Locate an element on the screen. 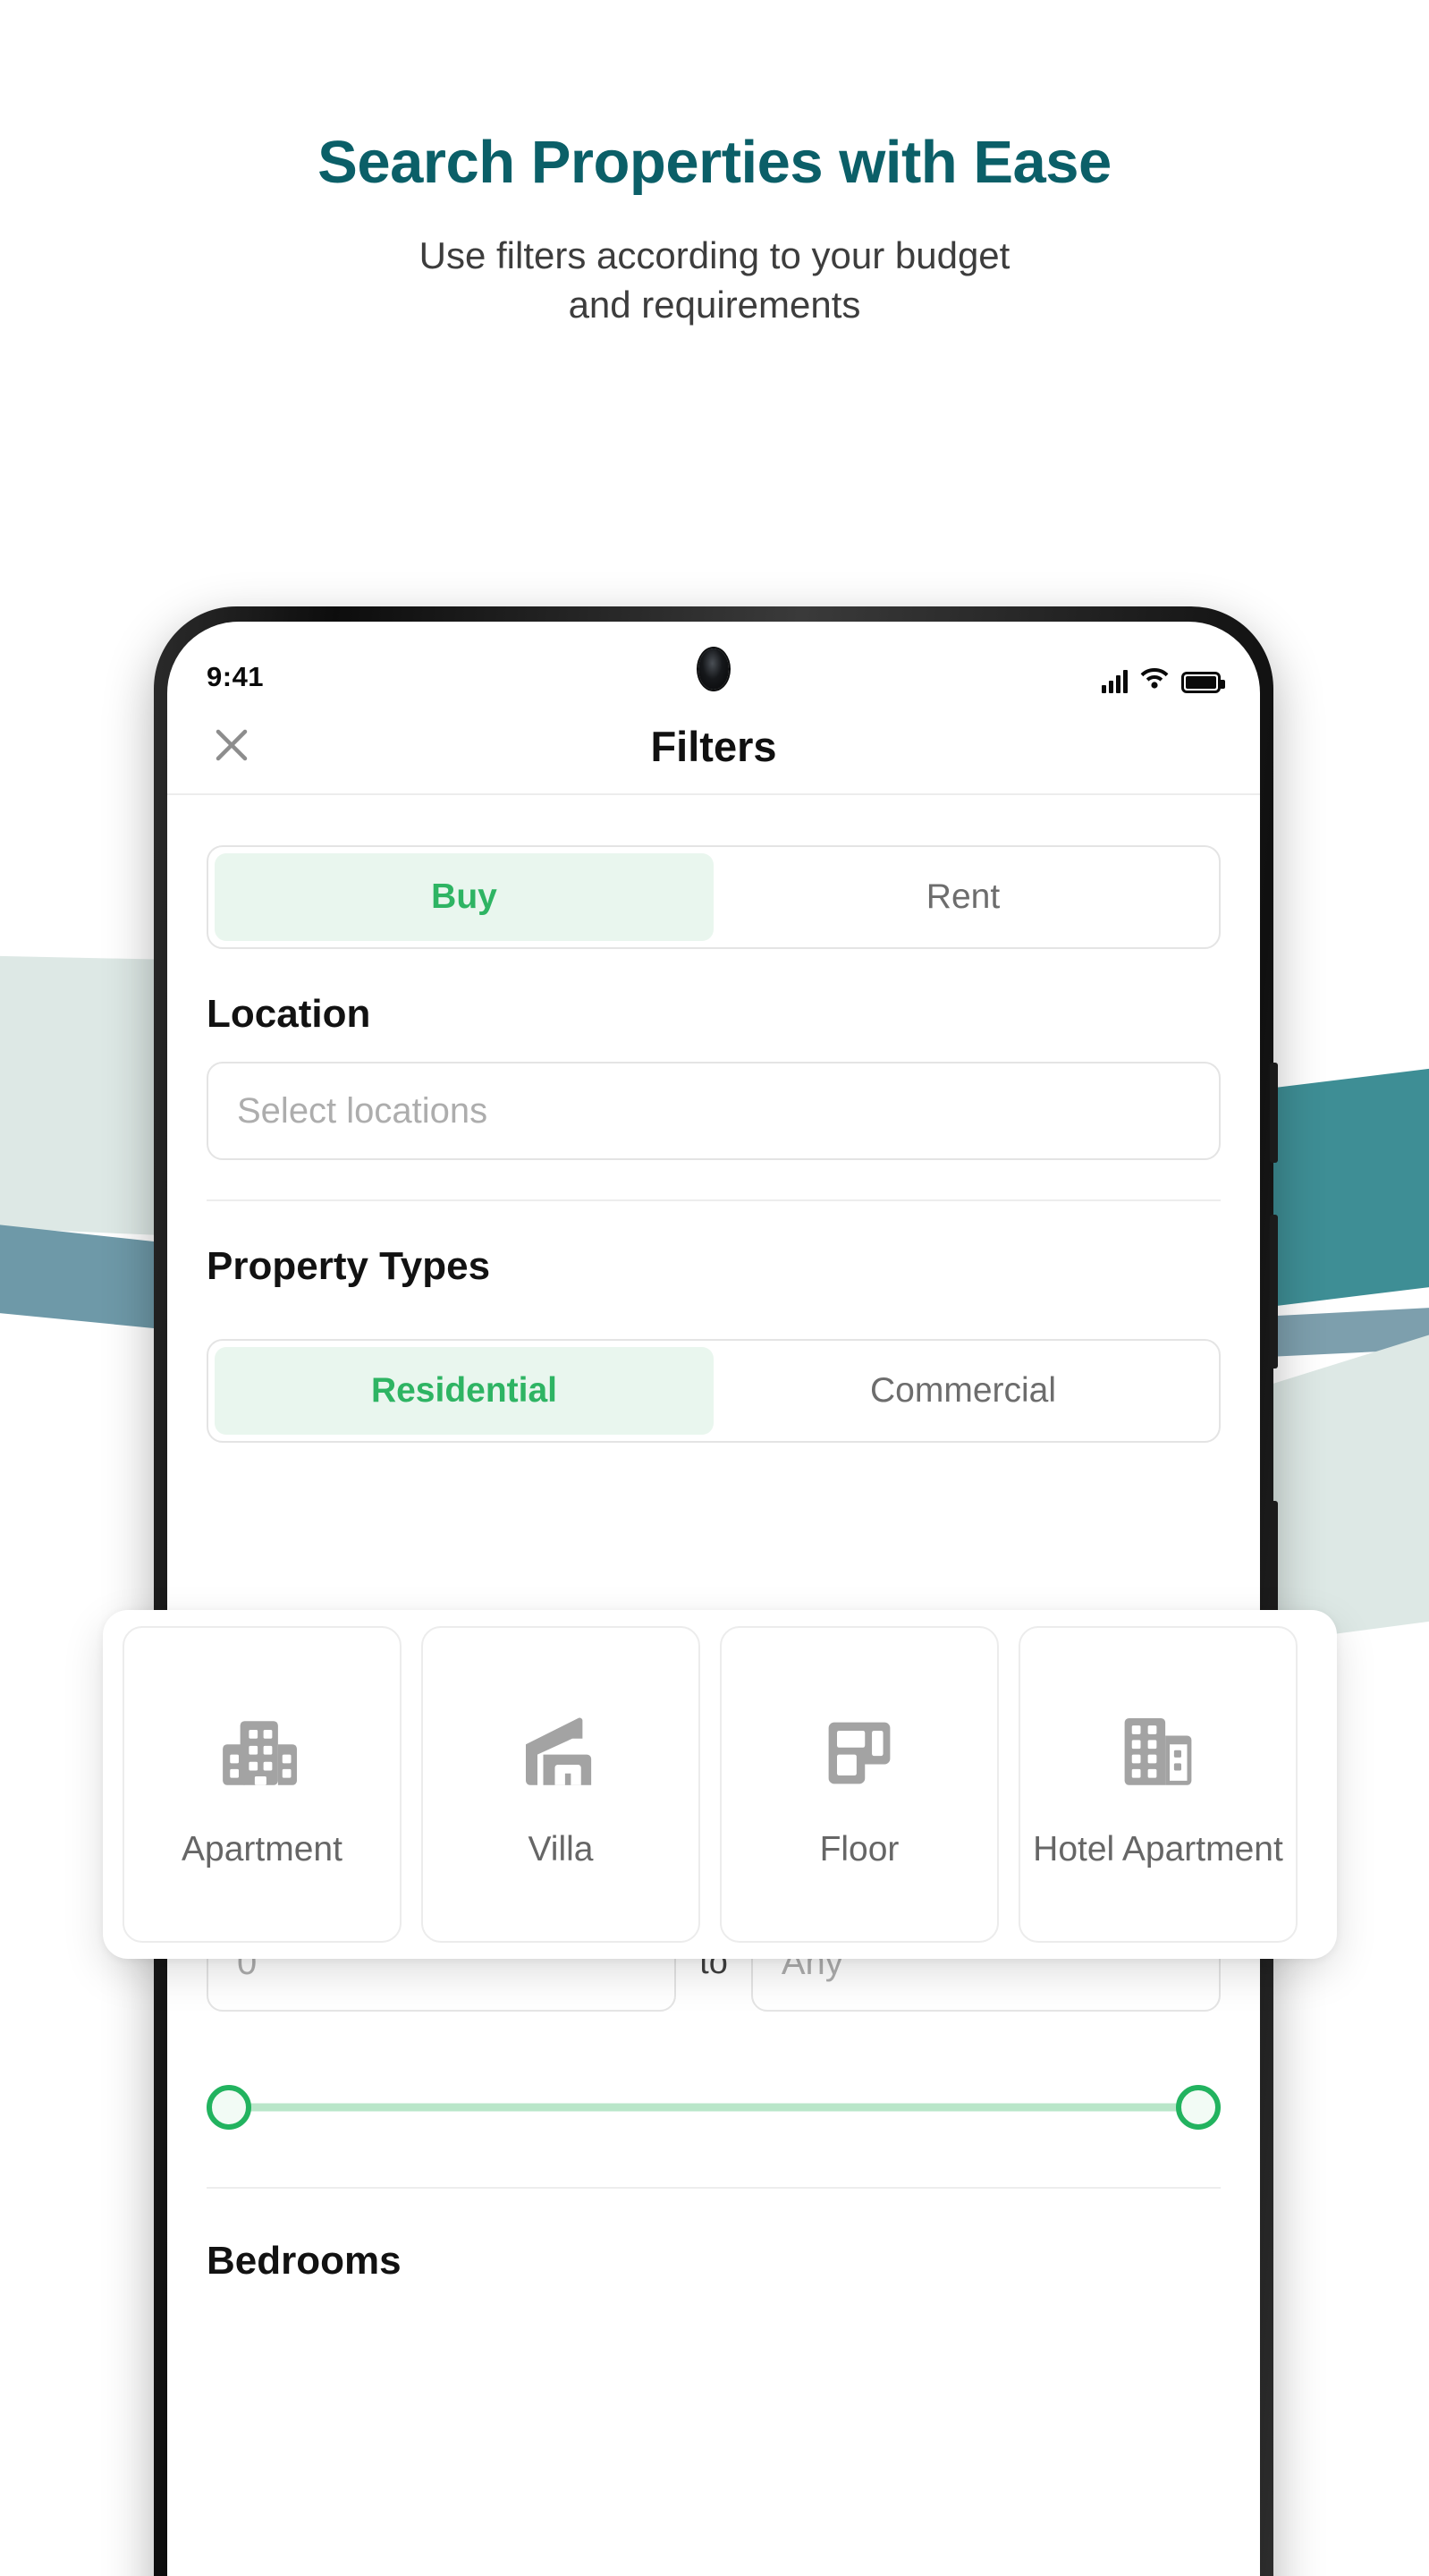 The width and height of the screenshot is (1429, 2576). app-header: Filters is located at coordinates (713, 747).